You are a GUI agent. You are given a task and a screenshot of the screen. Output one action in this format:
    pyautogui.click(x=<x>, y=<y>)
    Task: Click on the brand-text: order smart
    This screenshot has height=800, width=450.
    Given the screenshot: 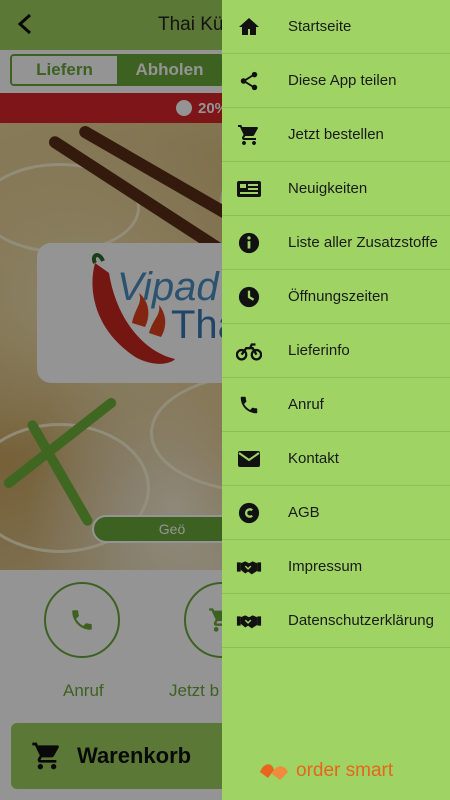 What is the action you would take?
    pyautogui.click(x=345, y=770)
    